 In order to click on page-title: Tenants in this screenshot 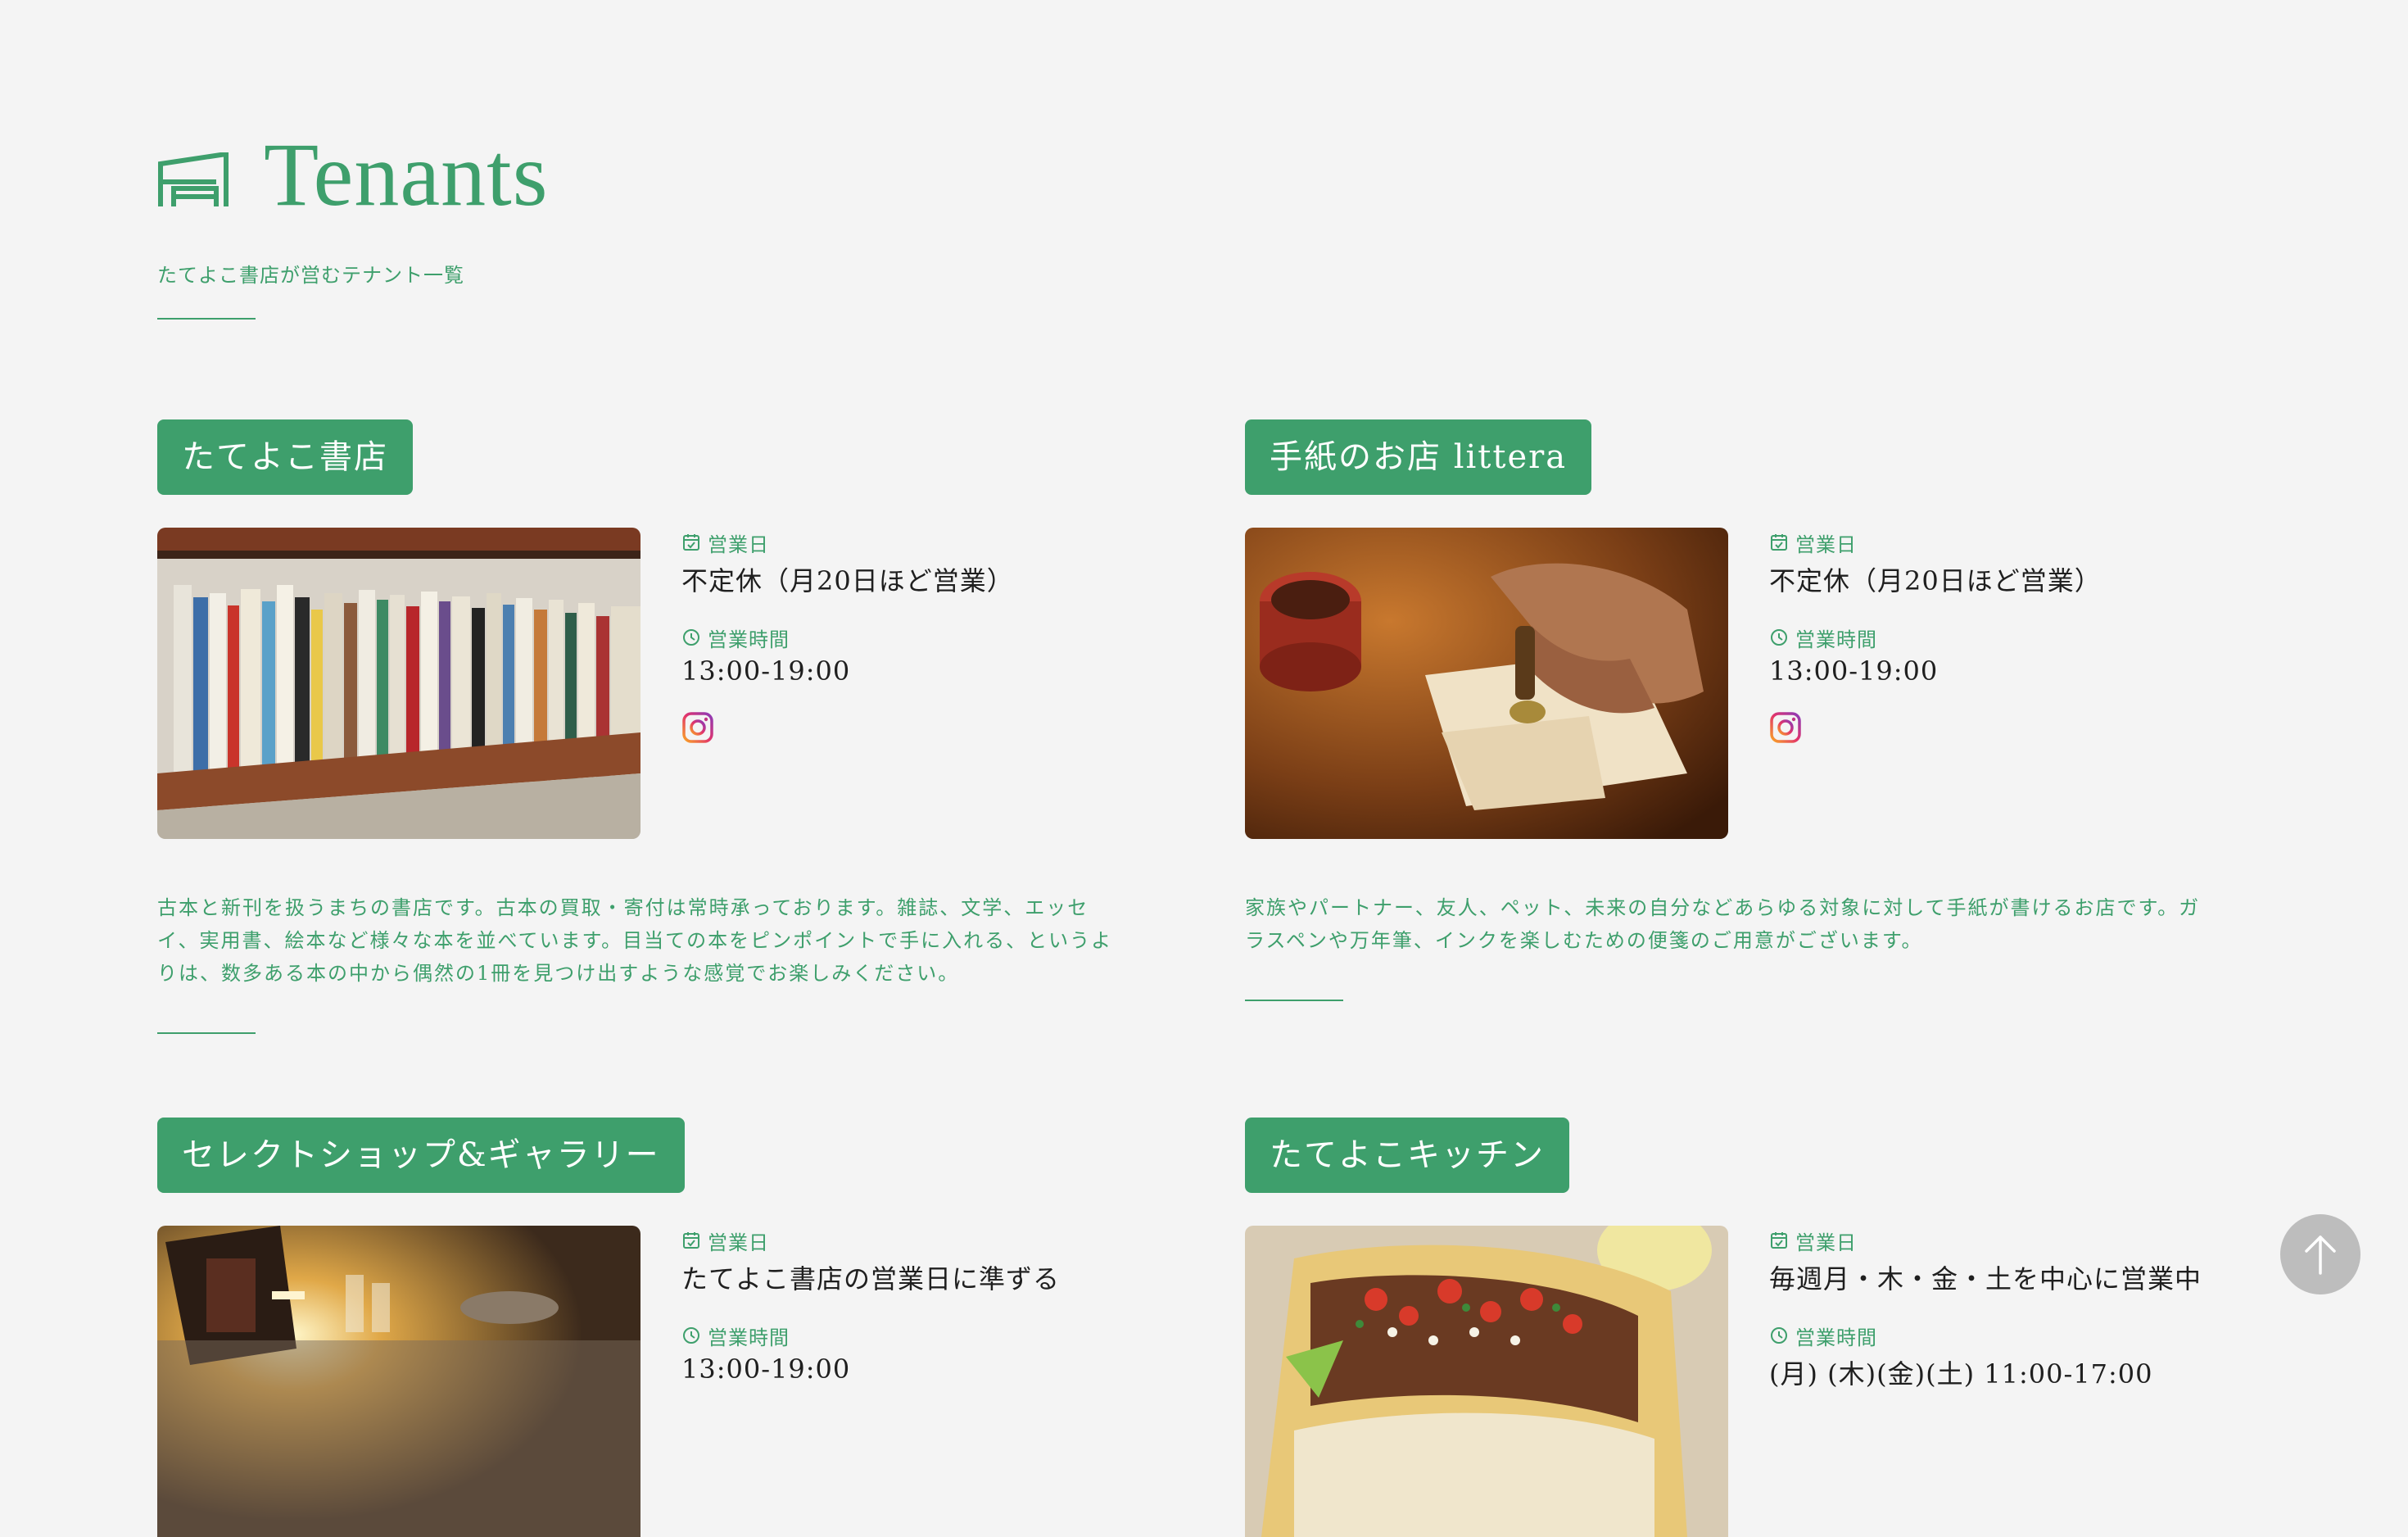, I will do `click(406, 174)`.